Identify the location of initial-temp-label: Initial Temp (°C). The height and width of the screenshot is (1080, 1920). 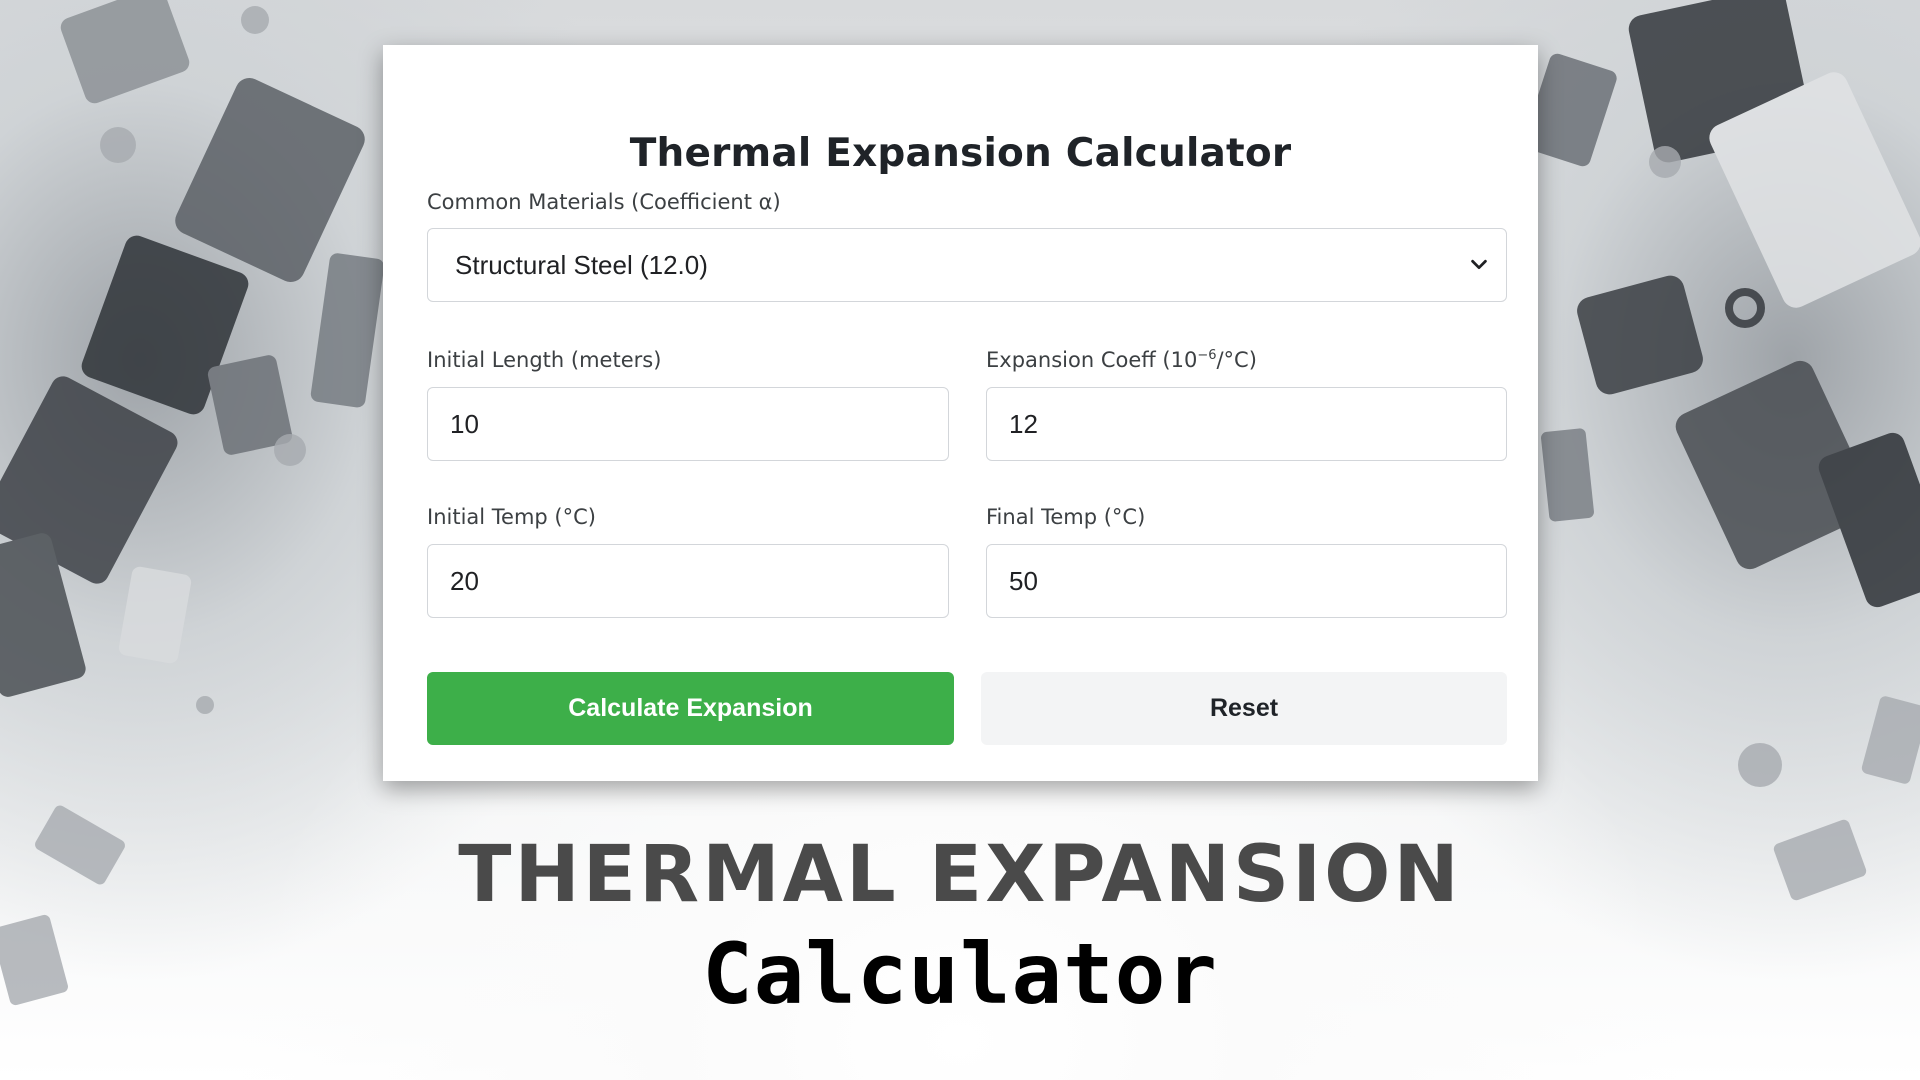
(511, 517).